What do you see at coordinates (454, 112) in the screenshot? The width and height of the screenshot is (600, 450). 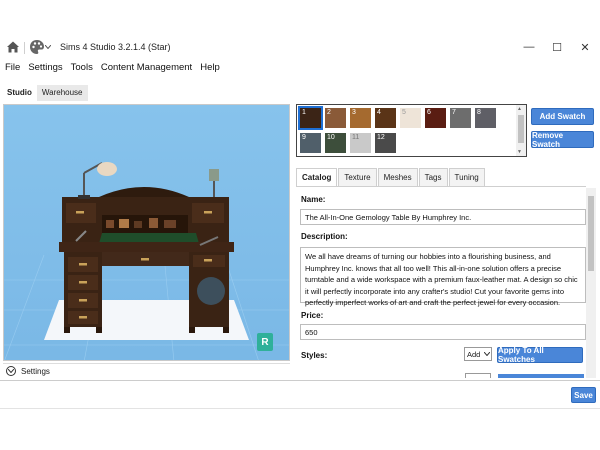 I see `swatch-number: 7` at bounding box center [454, 112].